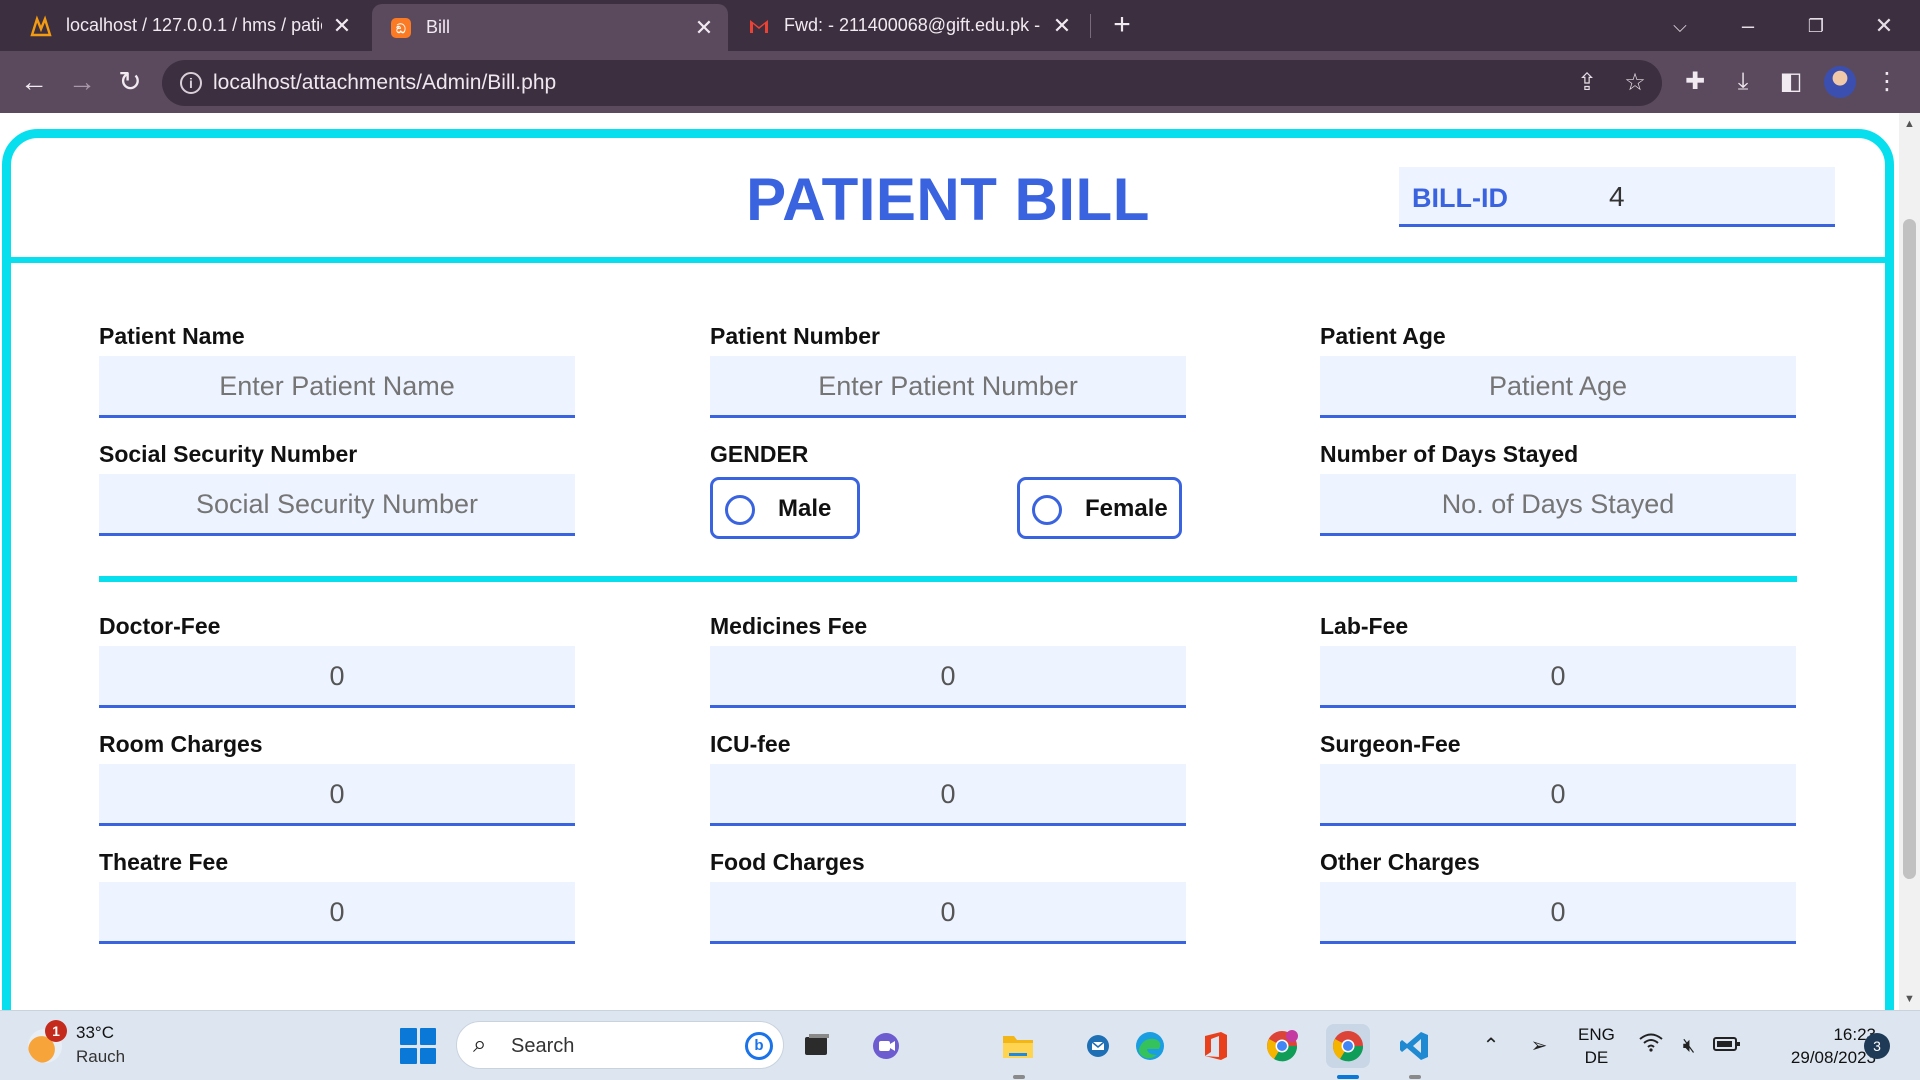 This screenshot has width=1920, height=1080. Describe the element at coordinates (759, 454) in the screenshot. I see `gender-label: GENDER` at that location.